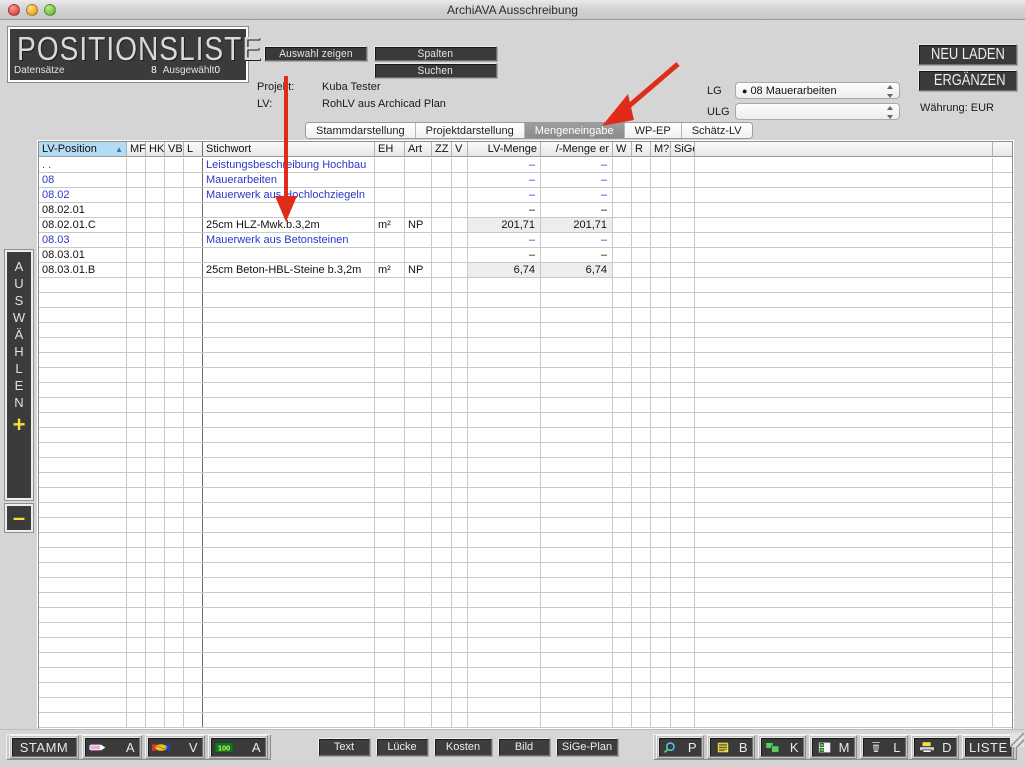 The width and height of the screenshot is (1025, 767). I want to click on table-cell-lvm: –, so click(504, 240).